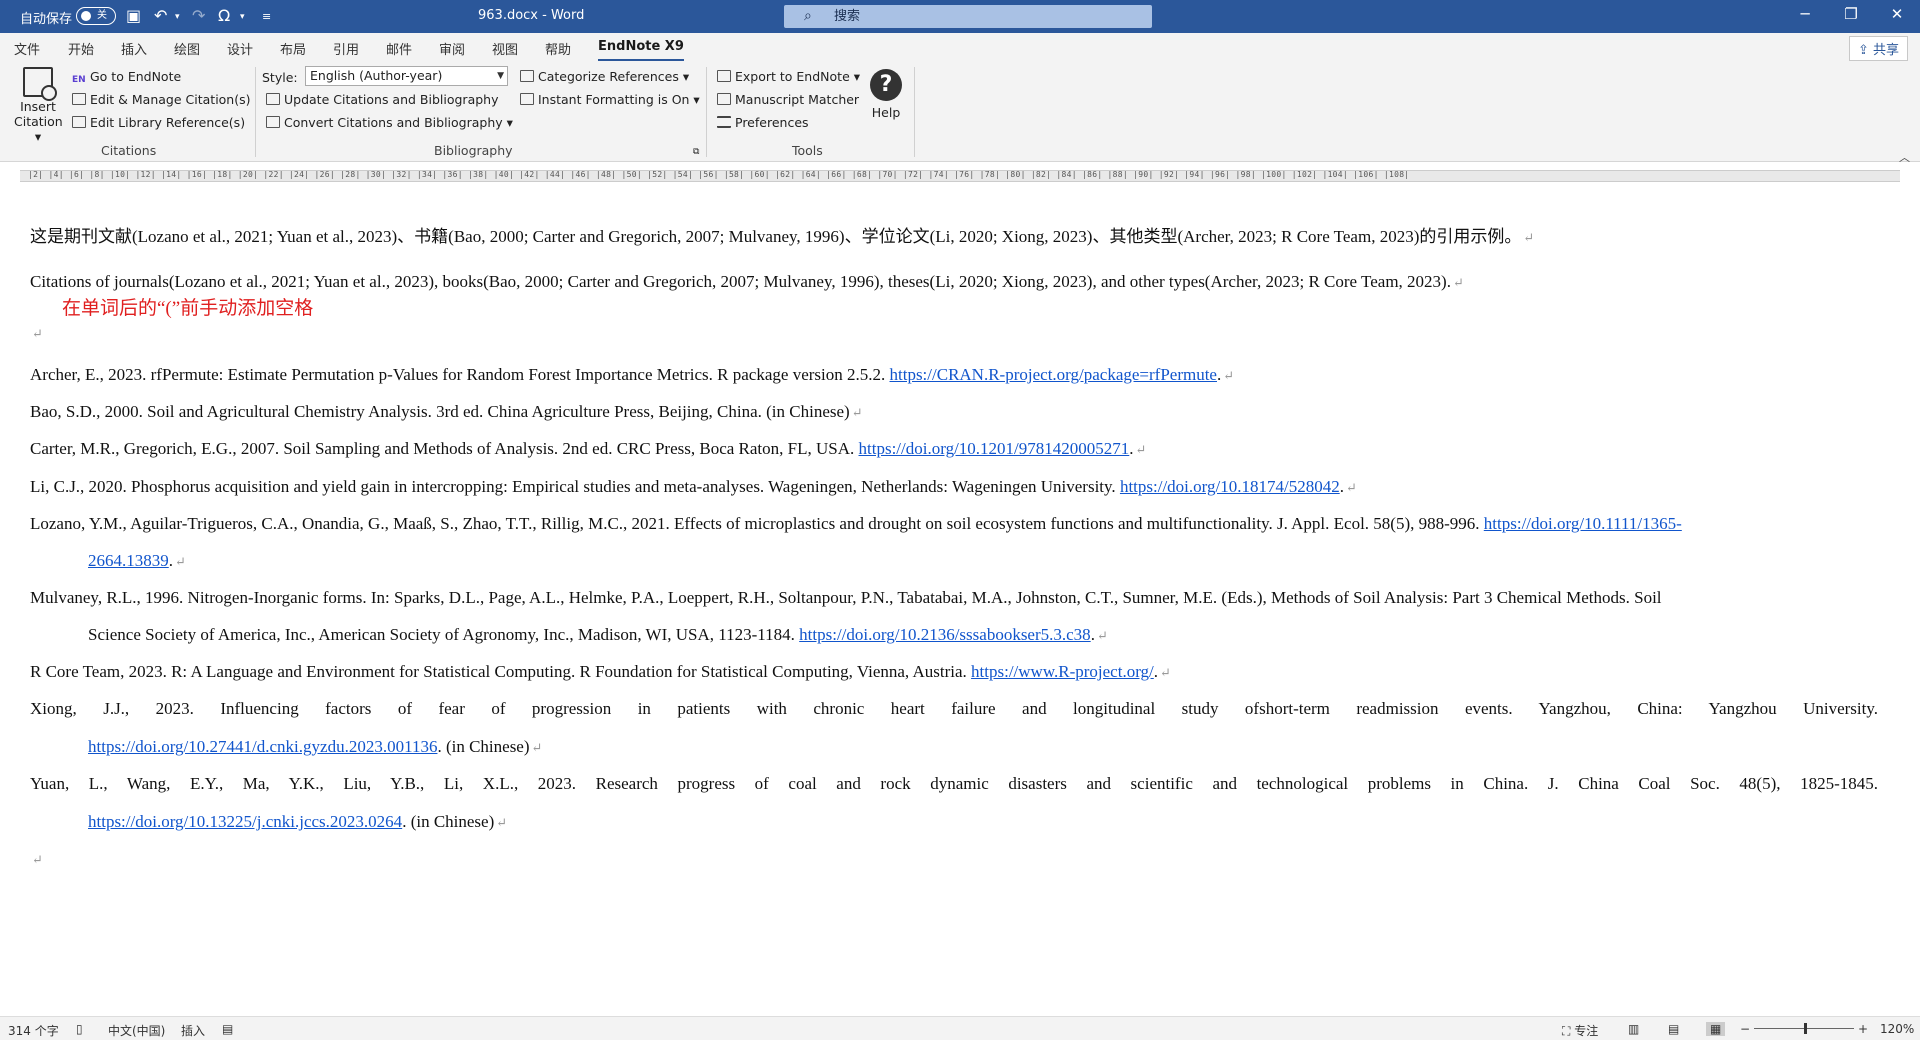 This screenshot has height=1040, width=1920. Describe the element at coordinates (1673, 1029) in the screenshot. I see `print-layout-icon: ▤` at that location.